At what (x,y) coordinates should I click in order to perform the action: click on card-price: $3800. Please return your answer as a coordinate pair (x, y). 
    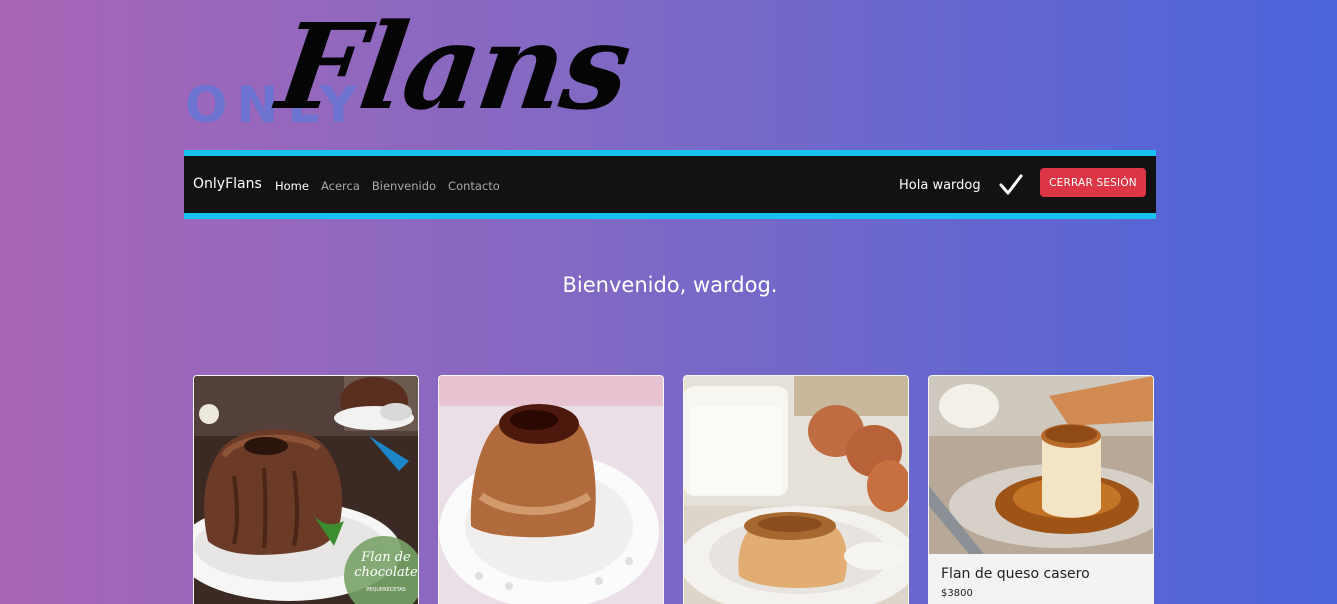
    Looking at the image, I should click on (957, 593).